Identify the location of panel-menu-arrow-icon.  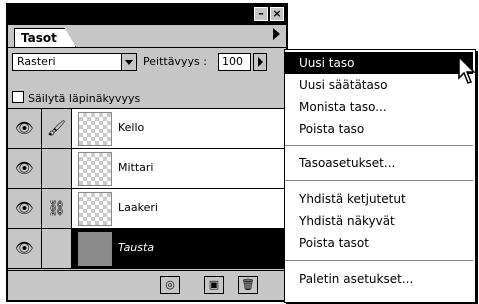
(276, 34).